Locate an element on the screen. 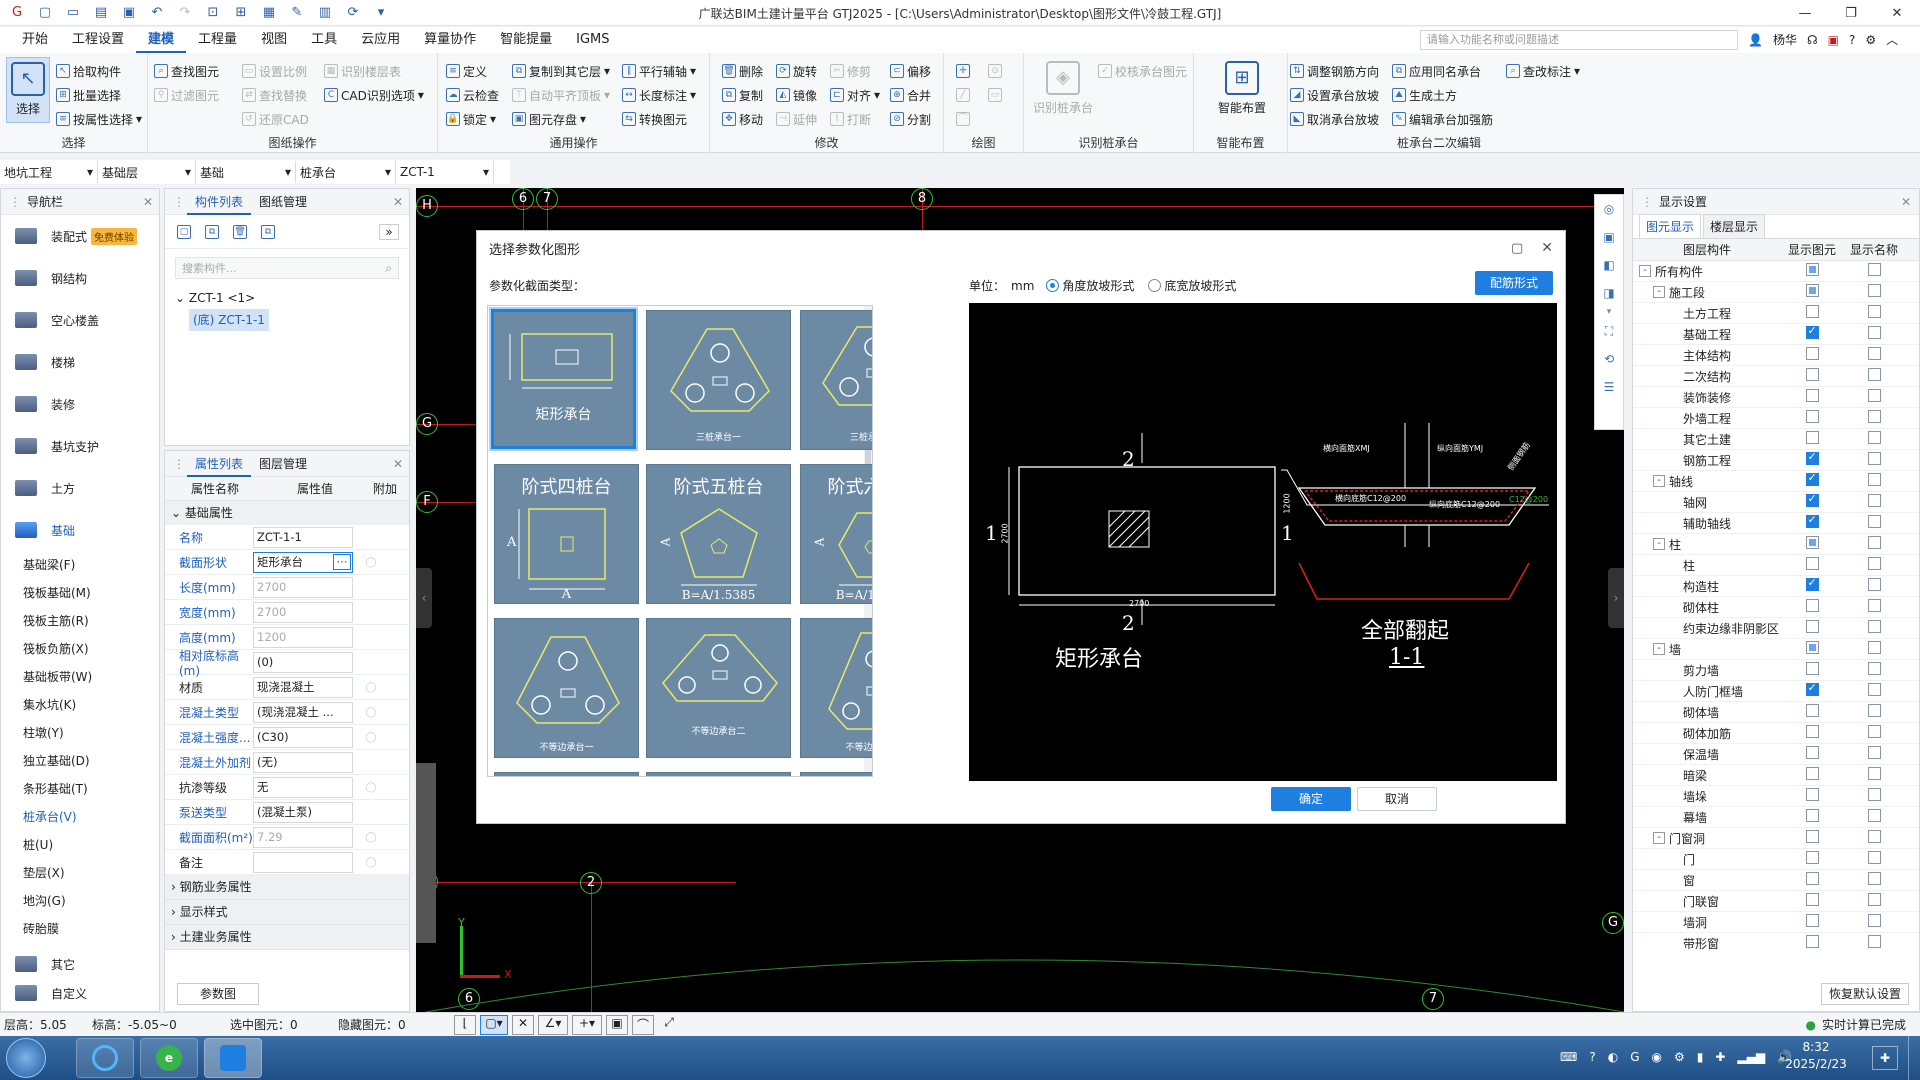 The height and width of the screenshot is (1080, 1920). tile-rect-cap: 矩形承台 is located at coordinates (563, 379).